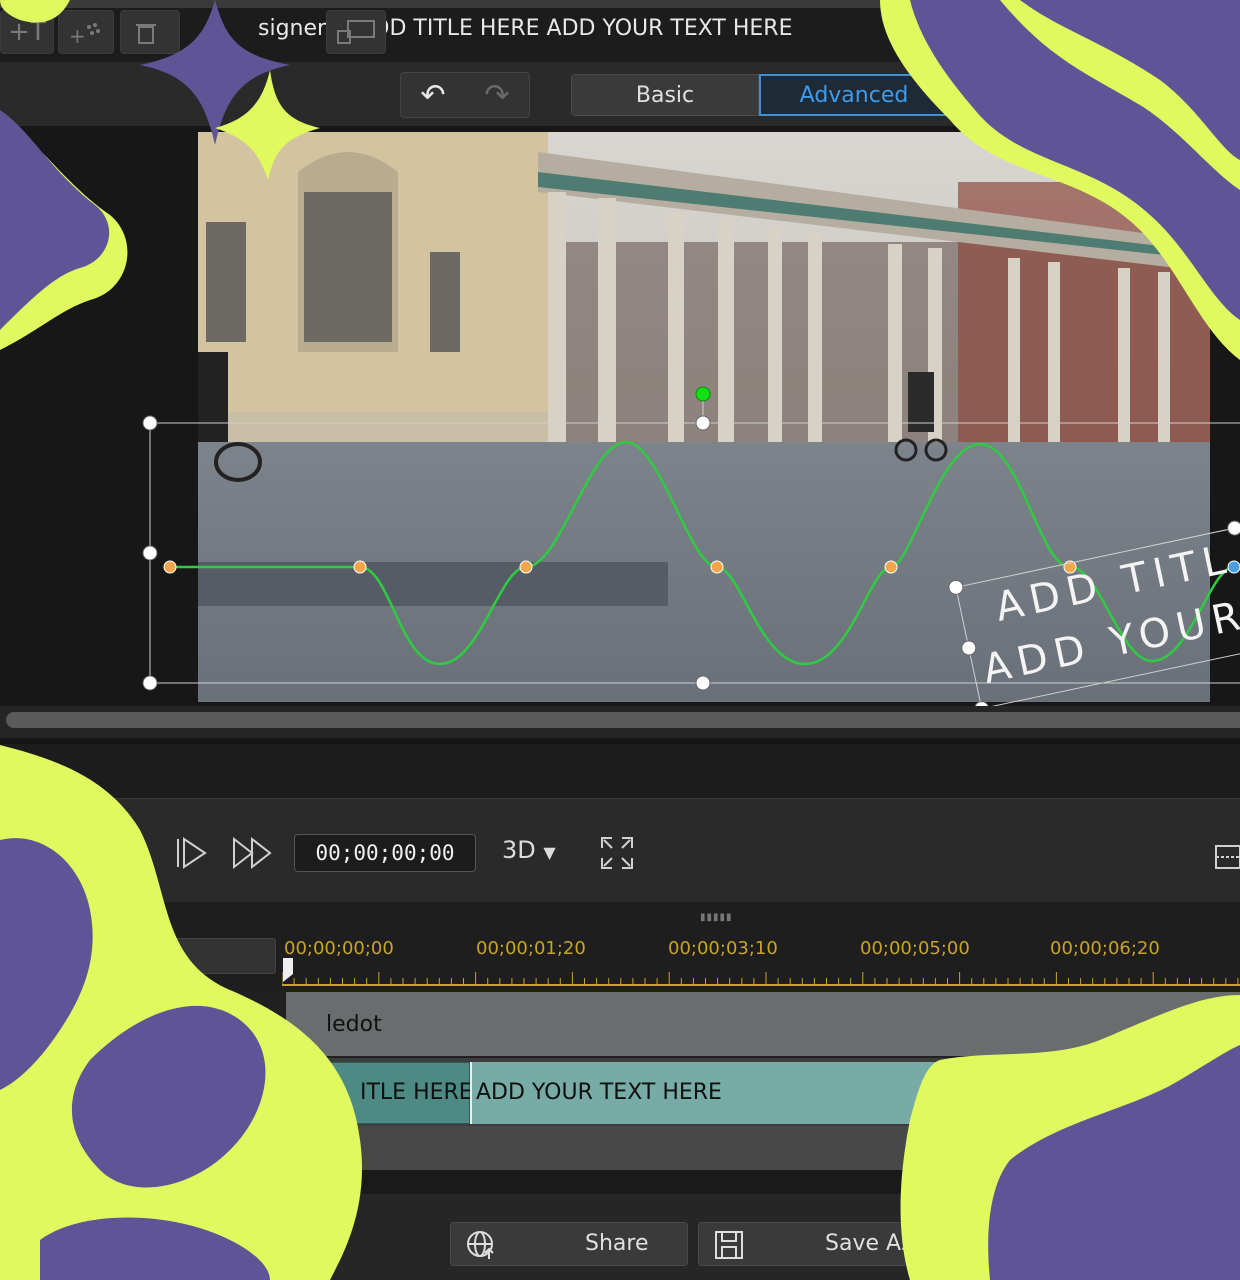 The image size is (1240, 1280). Describe the element at coordinates (549, 852) in the screenshot. I see `chevron-down-icon: ▼` at that location.